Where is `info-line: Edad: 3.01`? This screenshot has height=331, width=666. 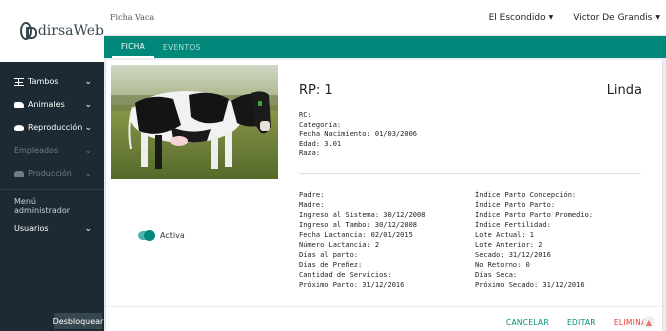 info-line: Edad: 3.01 is located at coordinates (320, 143).